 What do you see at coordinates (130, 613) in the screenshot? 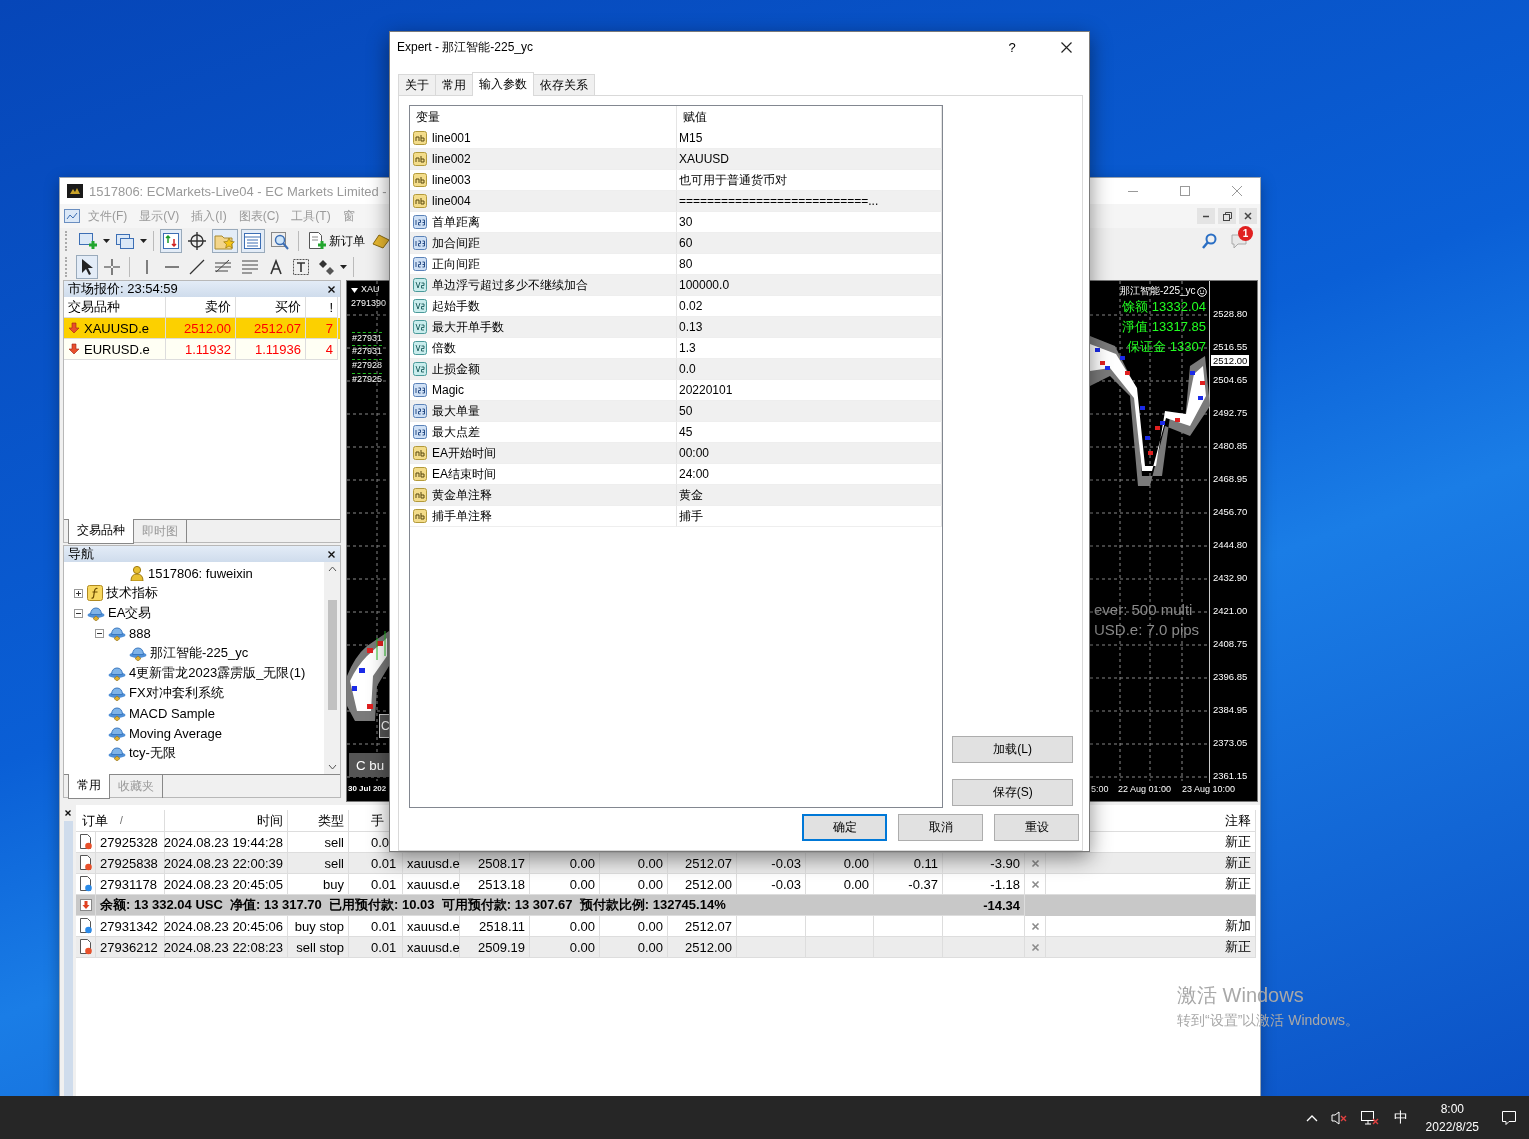
I see `tree-item: EA交易` at bounding box center [130, 613].